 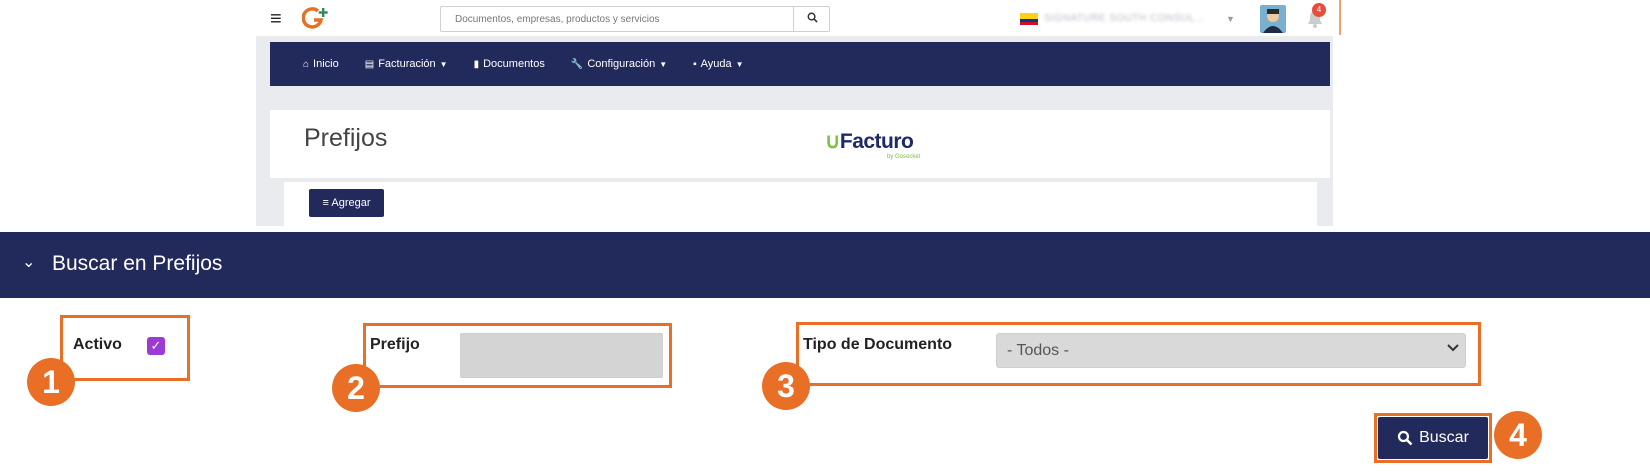 I want to click on g-plus-logo-icon, so click(x=315, y=18).